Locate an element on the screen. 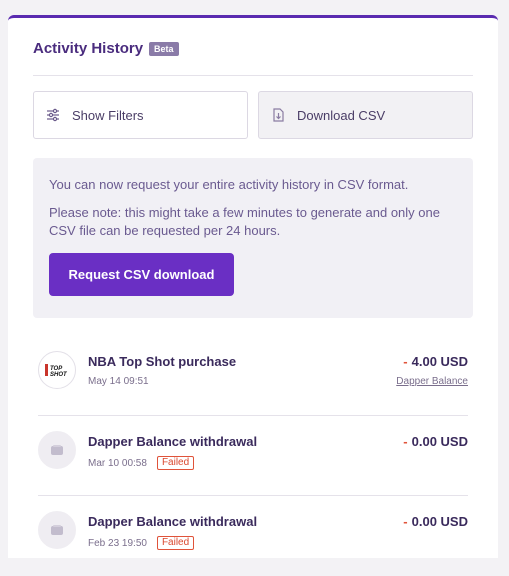  activity-date: May 14 09:51 is located at coordinates (118, 381).